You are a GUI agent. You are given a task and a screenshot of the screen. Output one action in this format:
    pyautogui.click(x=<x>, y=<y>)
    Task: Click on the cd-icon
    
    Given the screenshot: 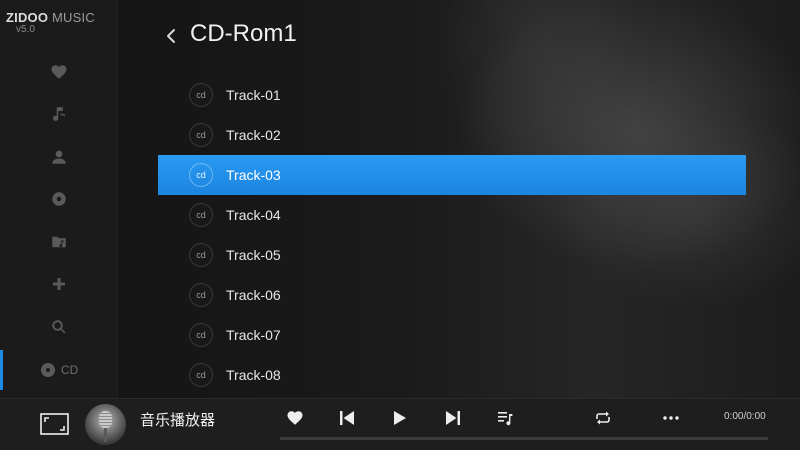 What is the action you would take?
    pyautogui.click(x=48, y=370)
    